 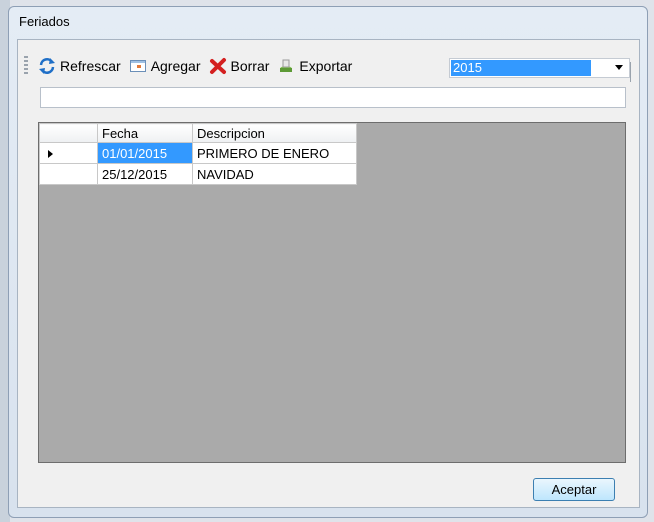 I want to click on table-row: 01/01/2015 PRIMERO DE ENERO, so click(x=198, y=153).